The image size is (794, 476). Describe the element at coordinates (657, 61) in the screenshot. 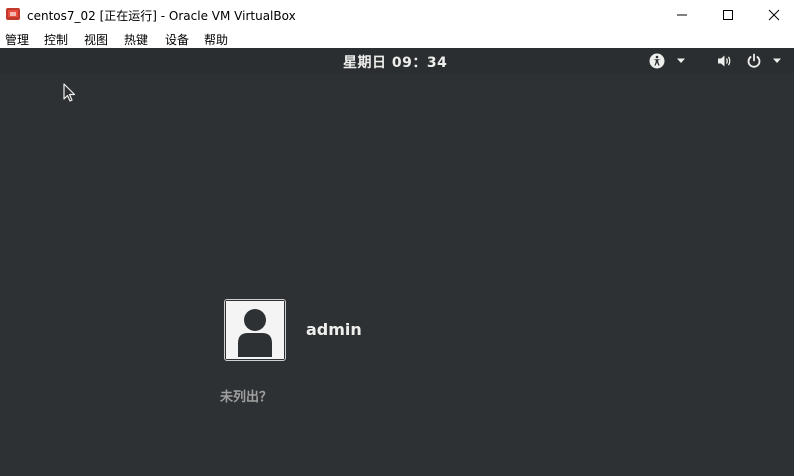

I see `accessibility-icon` at that location.